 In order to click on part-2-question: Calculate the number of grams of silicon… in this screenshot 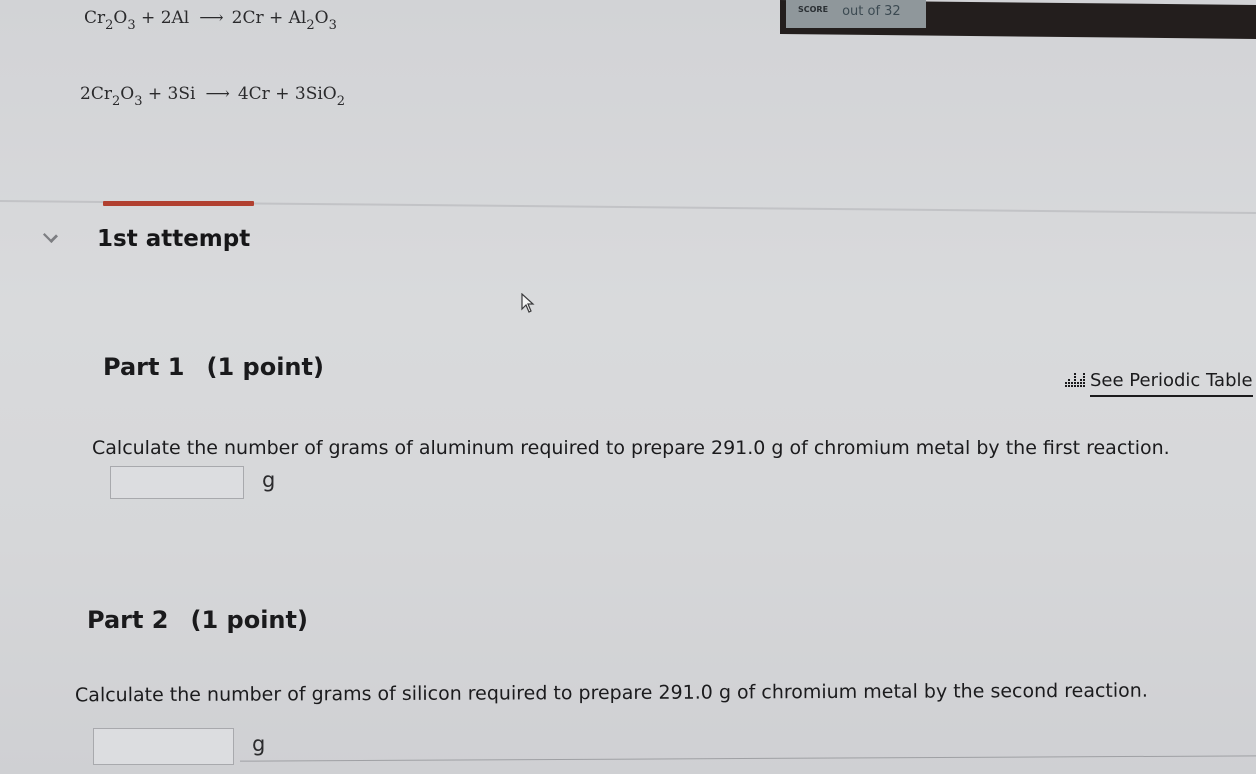, I will do `click(611, 693)`.